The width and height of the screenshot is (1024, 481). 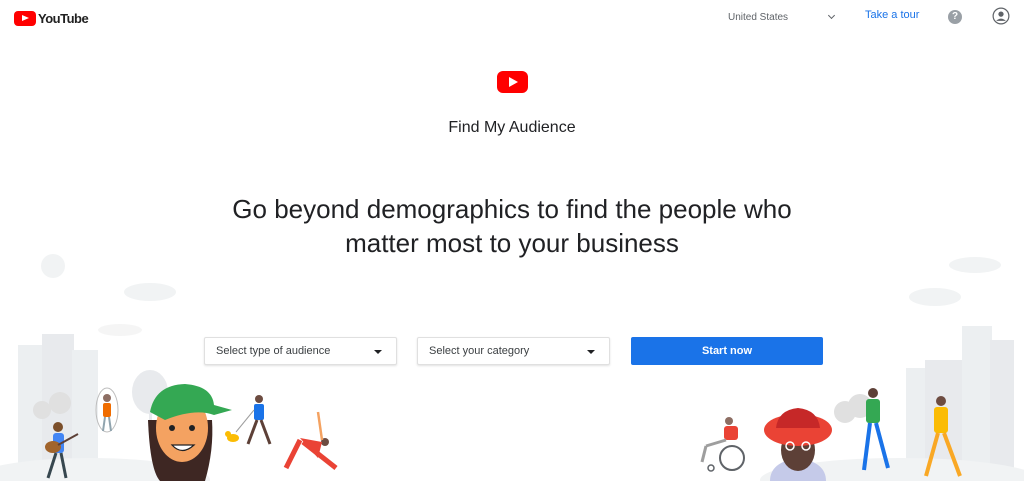 I want to click on country-selector: United States, so click(x=783, y=17).